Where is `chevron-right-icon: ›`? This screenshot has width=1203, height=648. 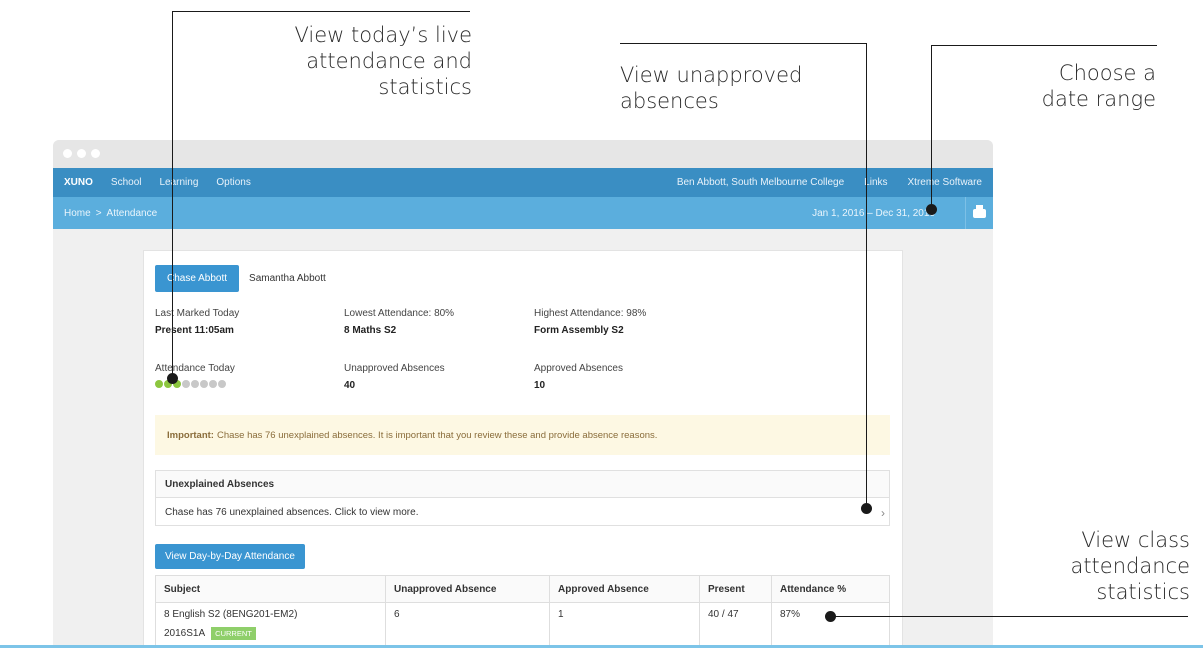
chevron-right-icon: › is located at coordinates (883, 513).